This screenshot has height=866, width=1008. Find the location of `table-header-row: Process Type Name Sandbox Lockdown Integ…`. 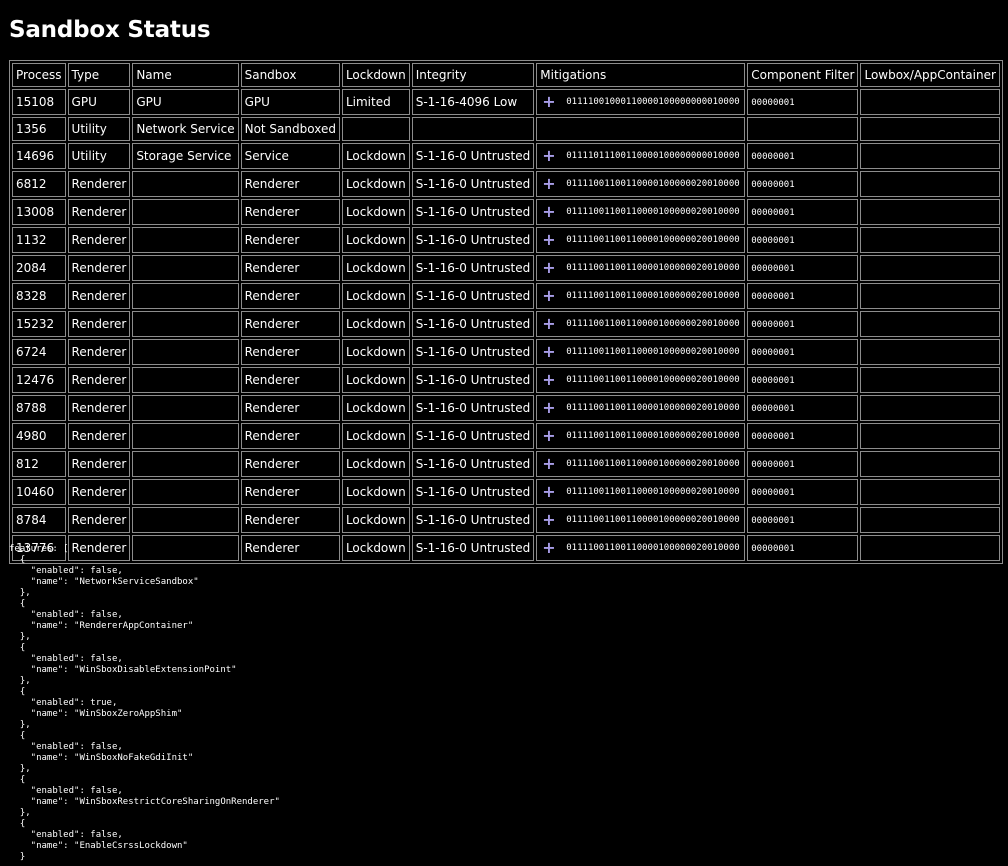

table-header-row: Process Type Name Sandbox Lockdown Integ… is located at coordinates (506, 75).